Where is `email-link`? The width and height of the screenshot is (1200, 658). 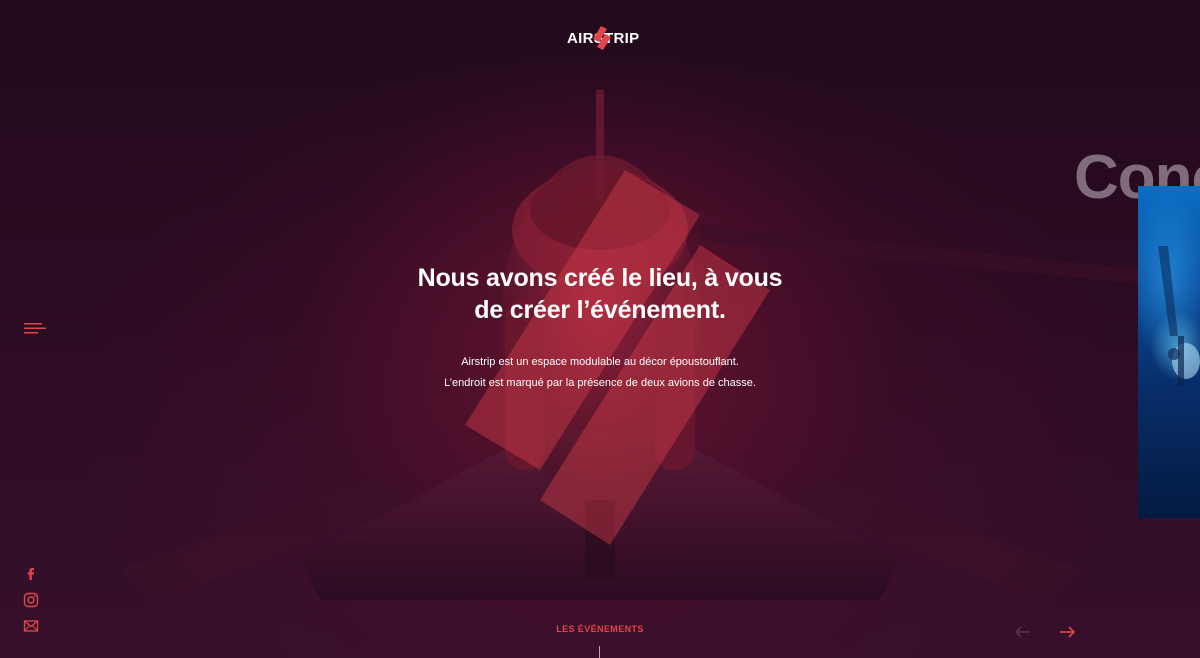 email-link is located at coordinates (31, 626).